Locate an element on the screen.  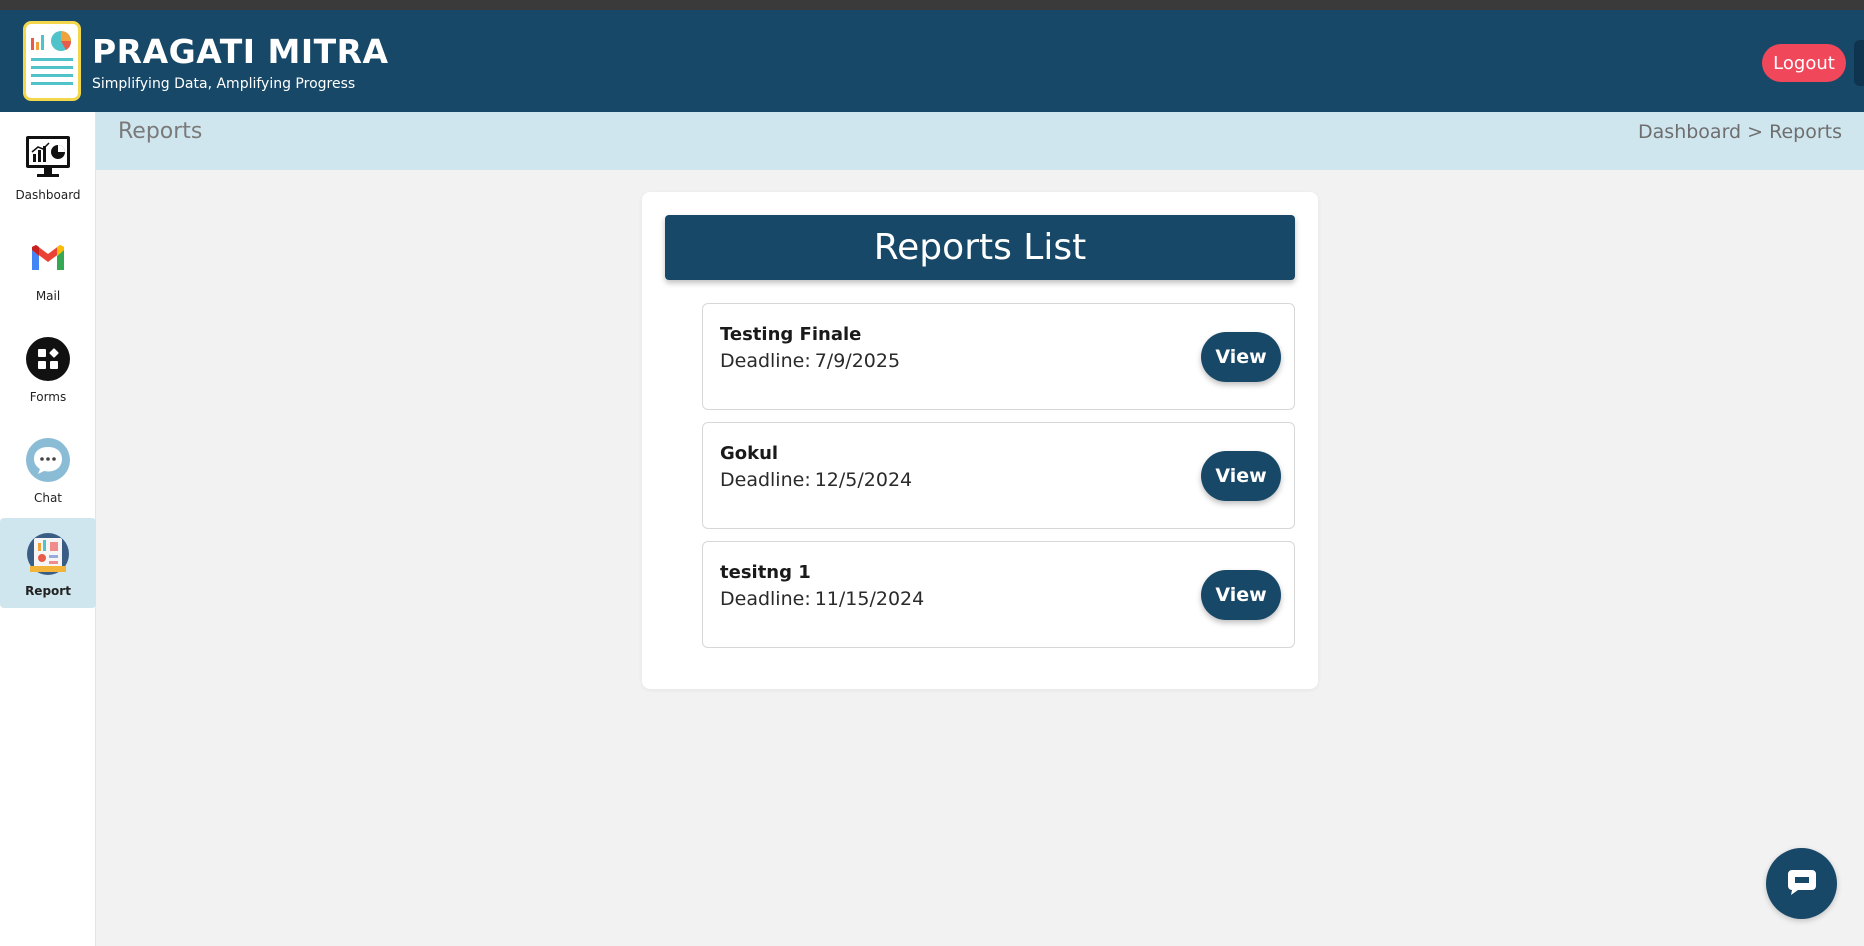
mail-icon is located at coordinates (48, 258).